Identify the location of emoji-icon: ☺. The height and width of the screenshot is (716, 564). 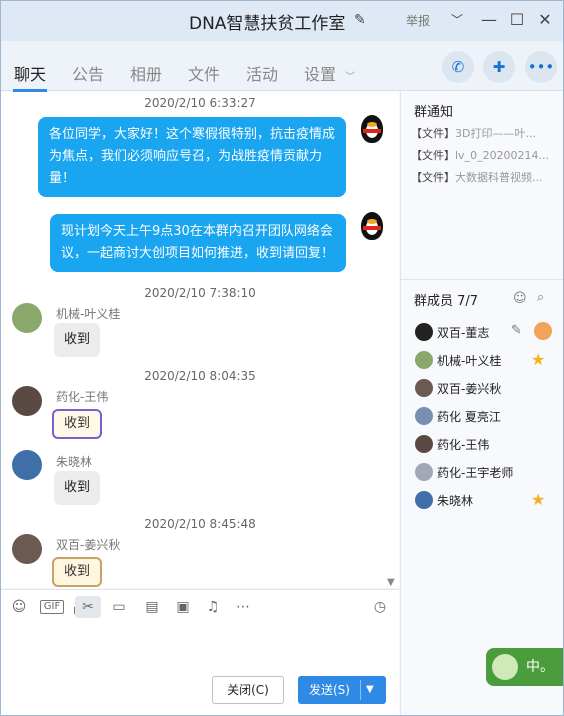
(19, 607).